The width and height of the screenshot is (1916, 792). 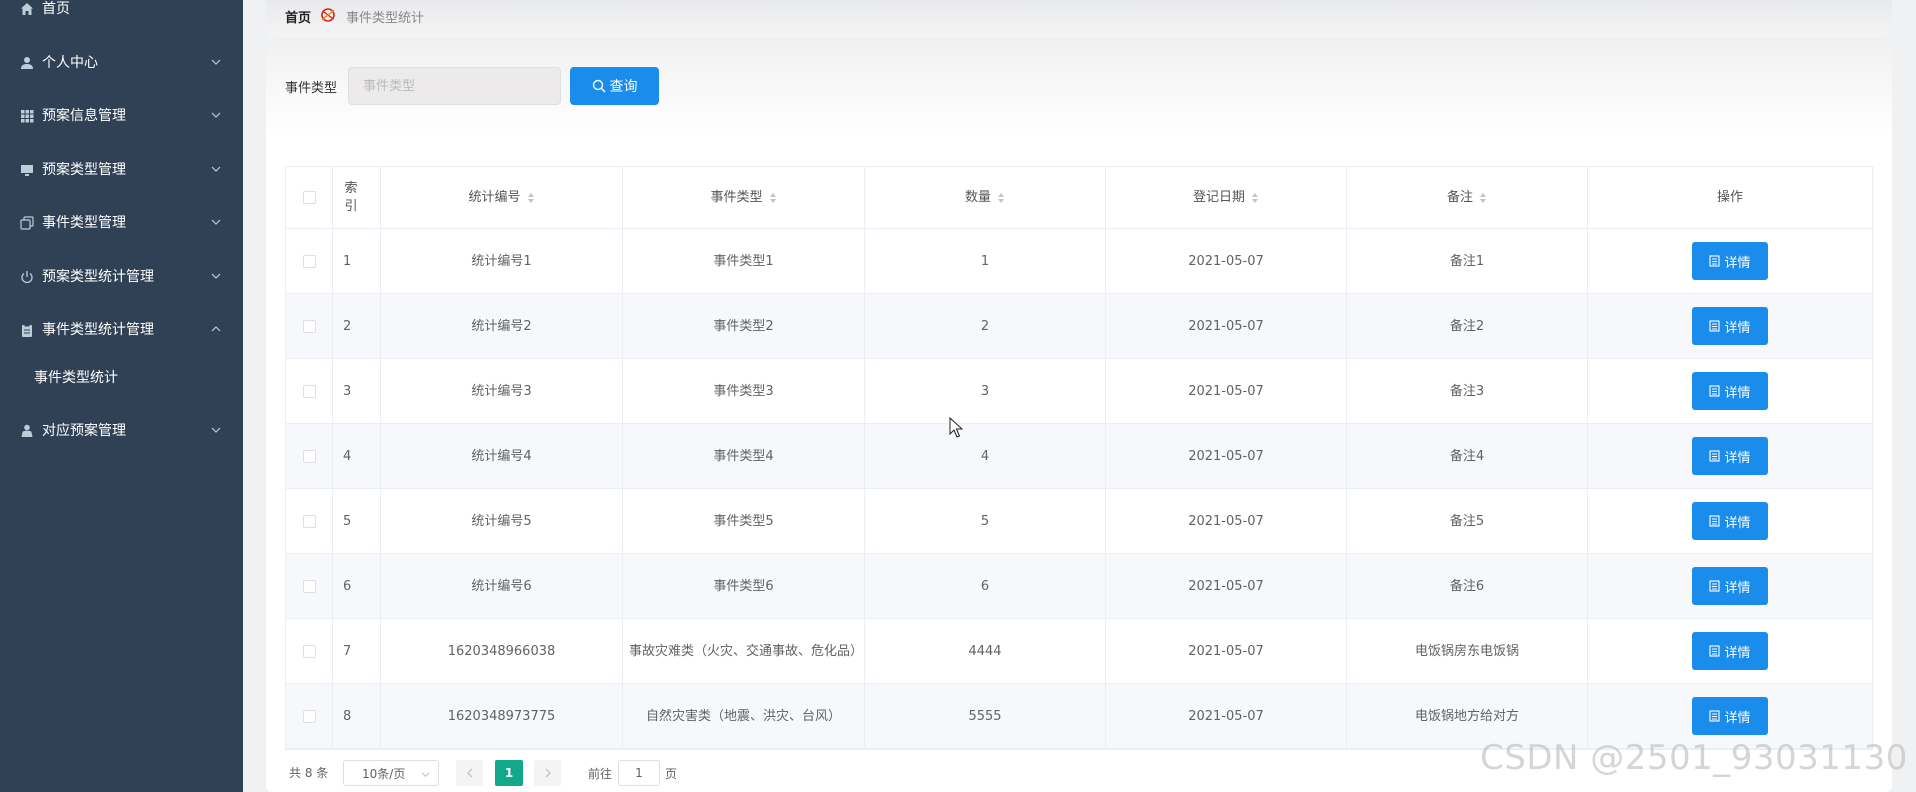 I want to click on cell-remark: 备注3, so click(x=1467, y=391).